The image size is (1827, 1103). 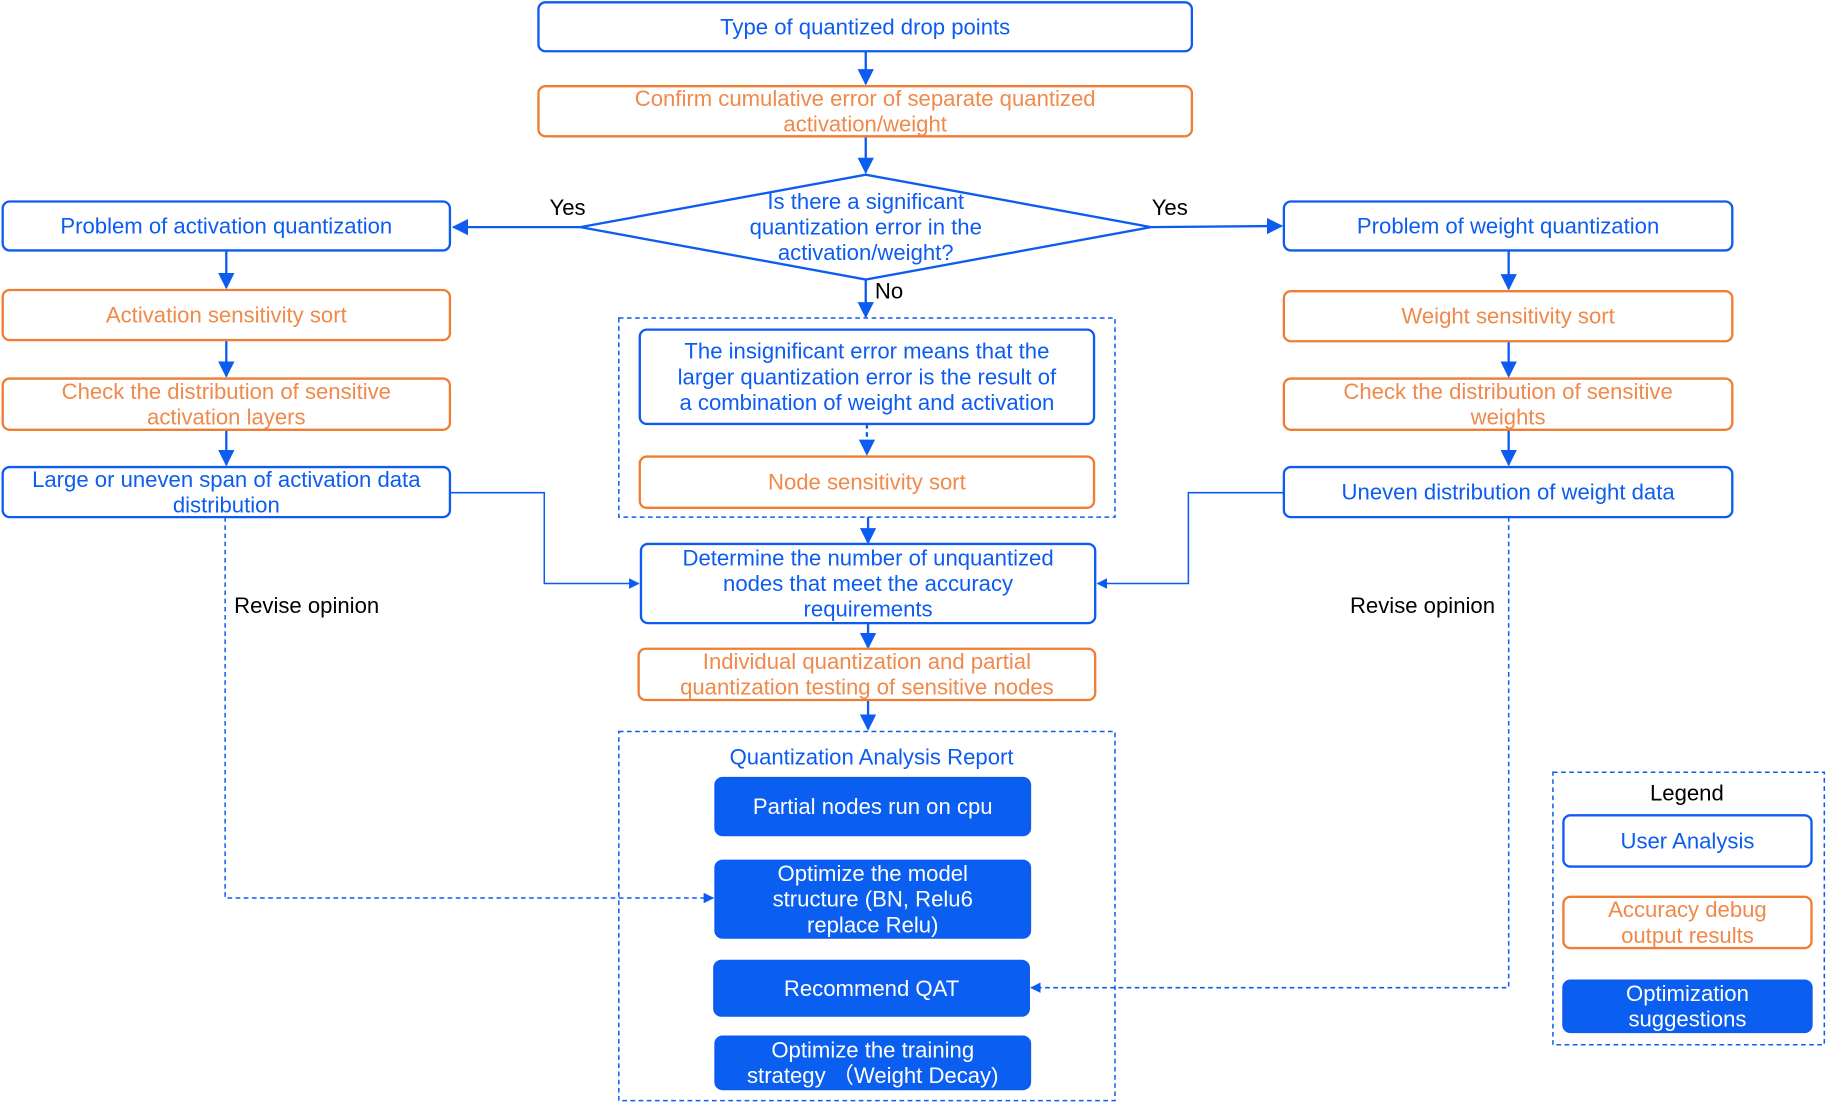 I want to click on node-text: suggestions, so click(x=1687, y=1019).